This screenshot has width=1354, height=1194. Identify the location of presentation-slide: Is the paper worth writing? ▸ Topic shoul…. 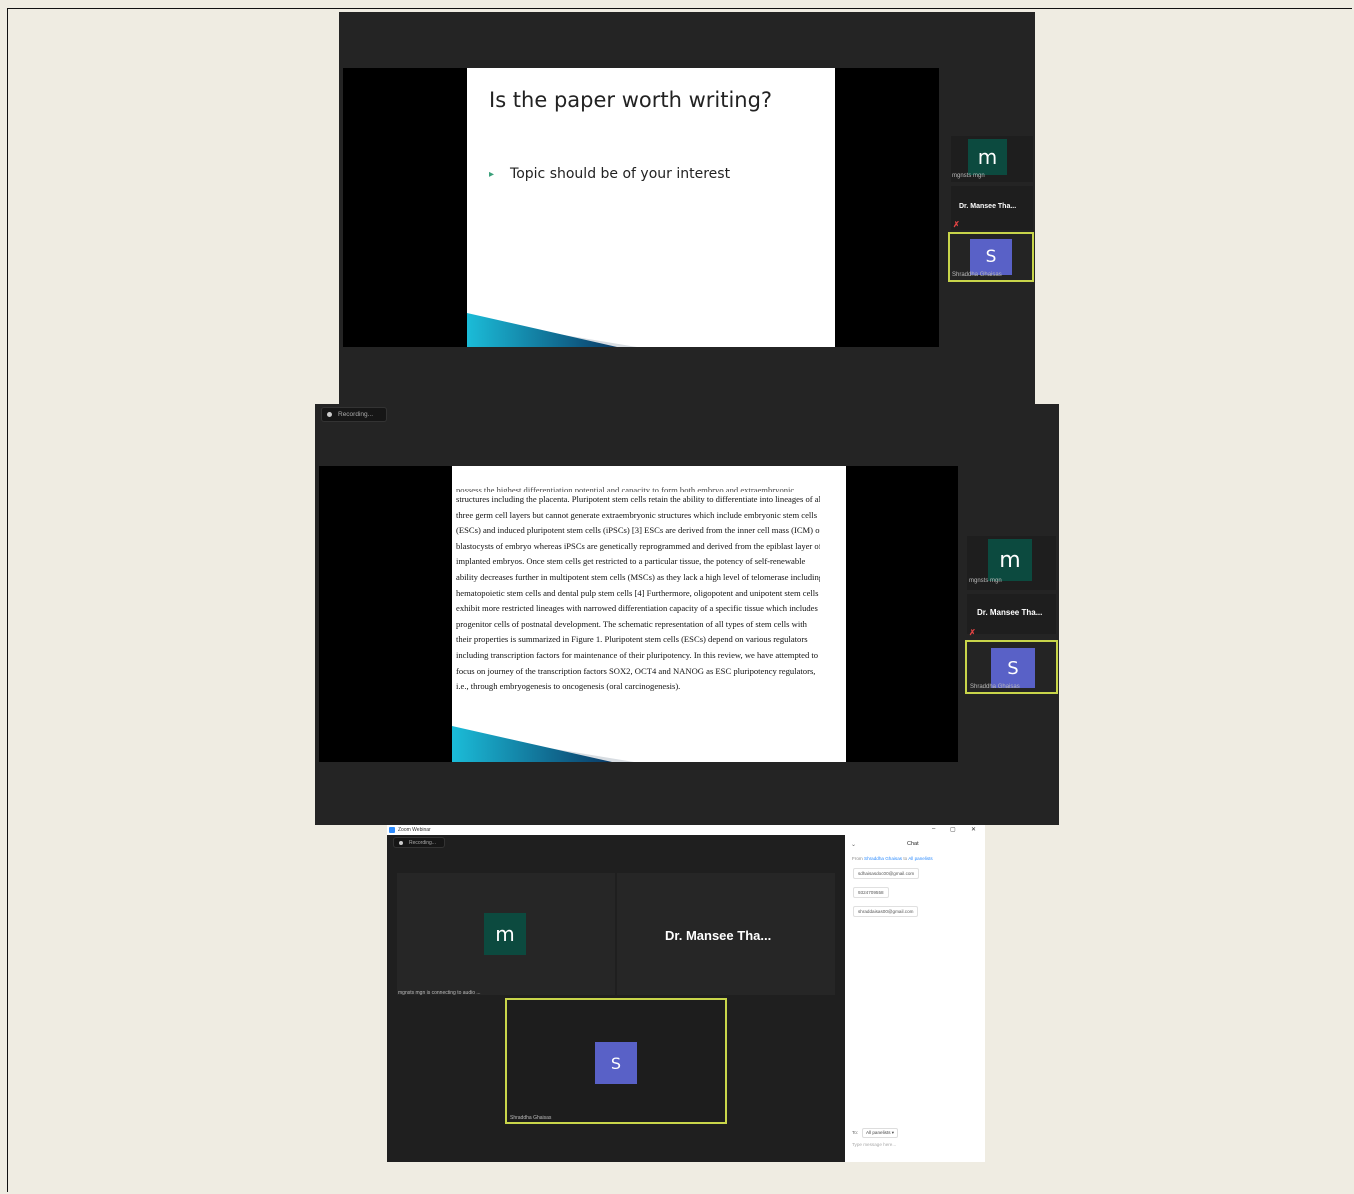
(651, 207).